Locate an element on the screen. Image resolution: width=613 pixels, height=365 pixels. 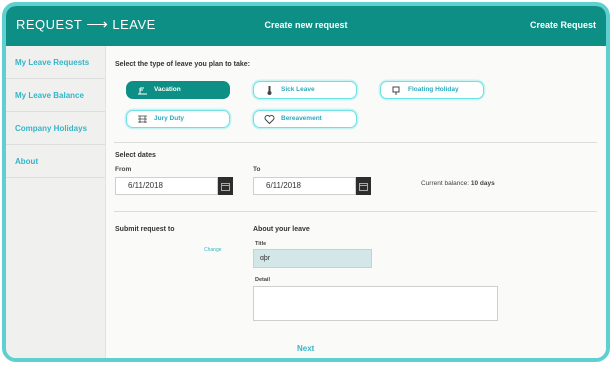
leave-option-floating-holiday: Floating Holiday is located at coordinates (432, 90).